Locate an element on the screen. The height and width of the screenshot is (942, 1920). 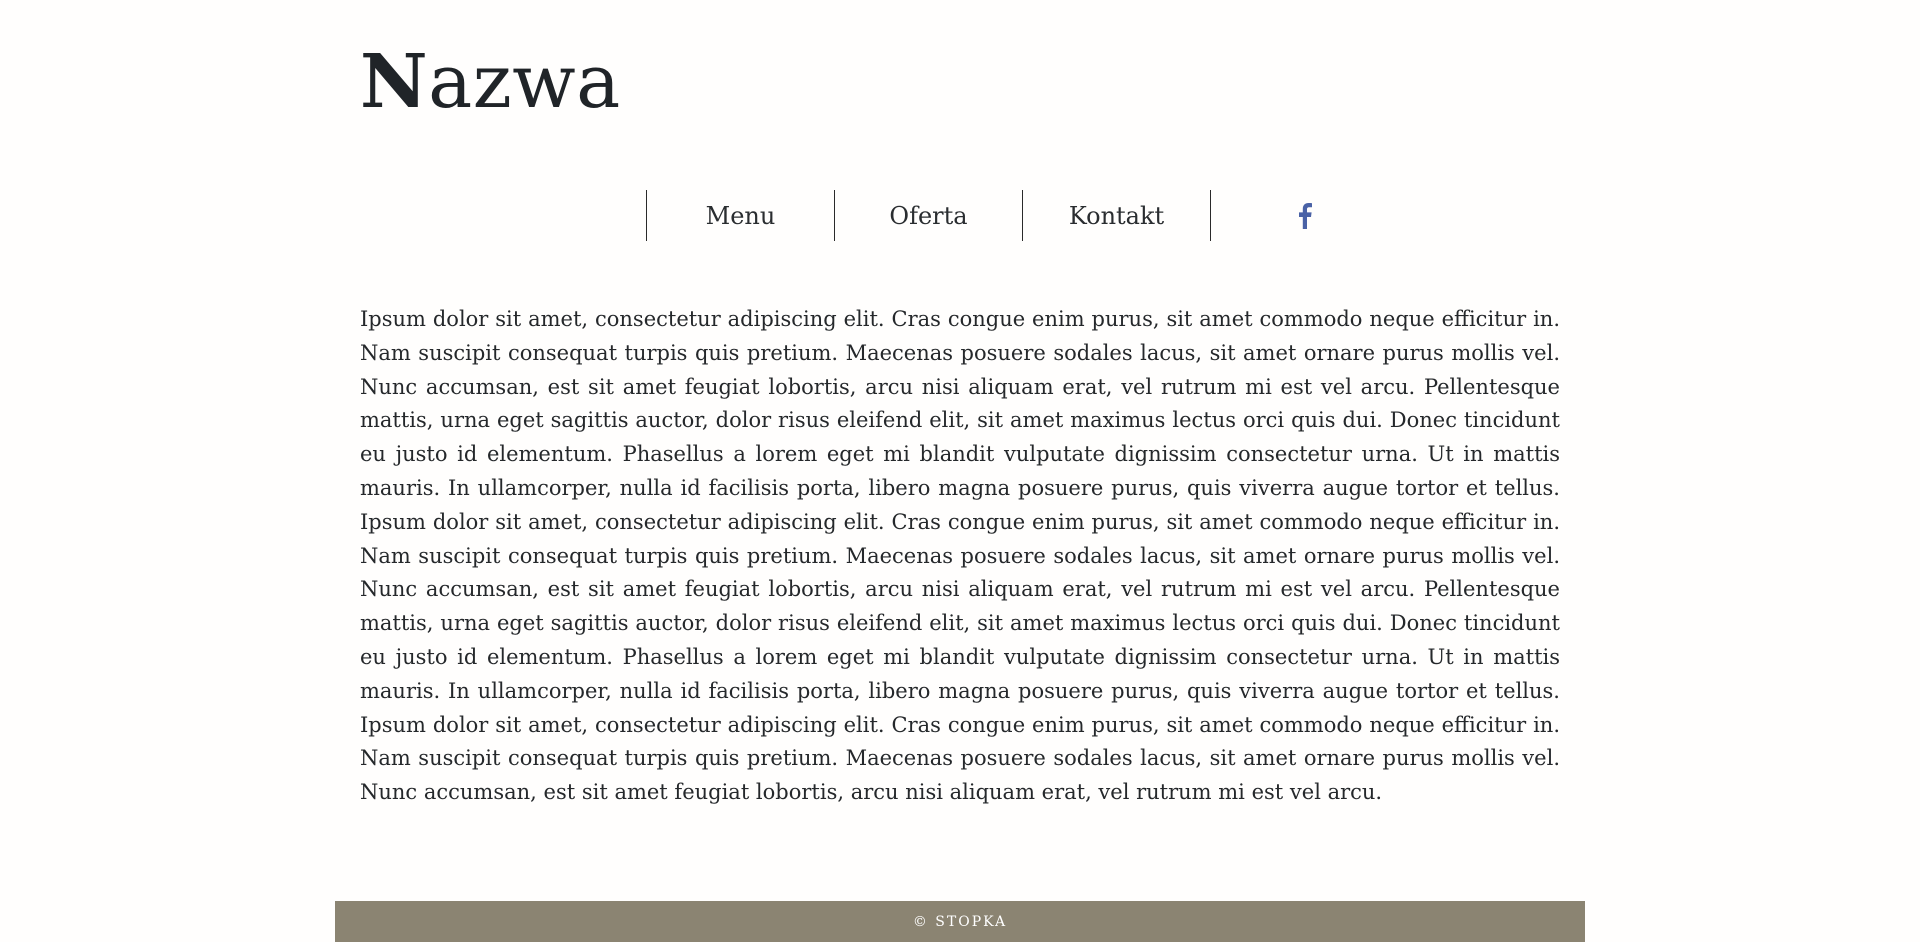
nav-item-oferta: Oferta is located at coordinates (928, 215).